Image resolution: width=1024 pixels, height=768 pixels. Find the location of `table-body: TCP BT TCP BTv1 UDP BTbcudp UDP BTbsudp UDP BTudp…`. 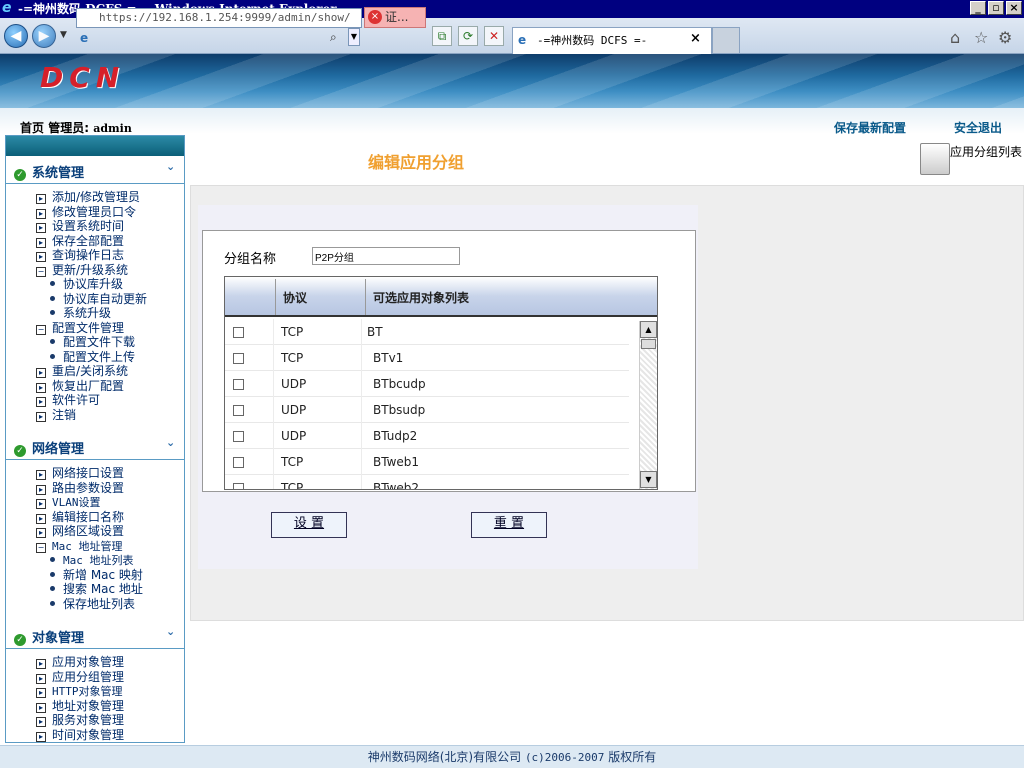

table-body: TCP BT TCP BTv1 UDP BTbcudp UDP BTbsudp UDP BTudp… is located at coordinates (431, 404).